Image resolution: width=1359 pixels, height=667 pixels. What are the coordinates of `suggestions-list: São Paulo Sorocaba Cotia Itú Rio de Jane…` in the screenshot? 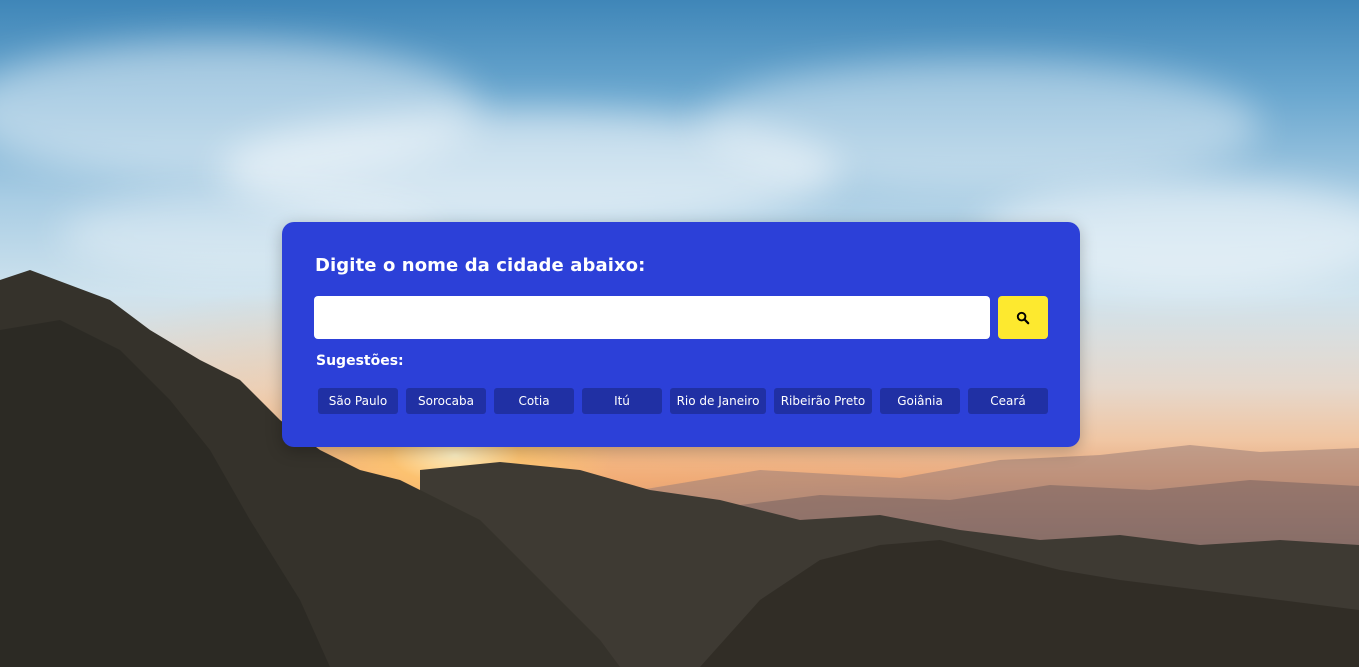 It's located at (683, 401).